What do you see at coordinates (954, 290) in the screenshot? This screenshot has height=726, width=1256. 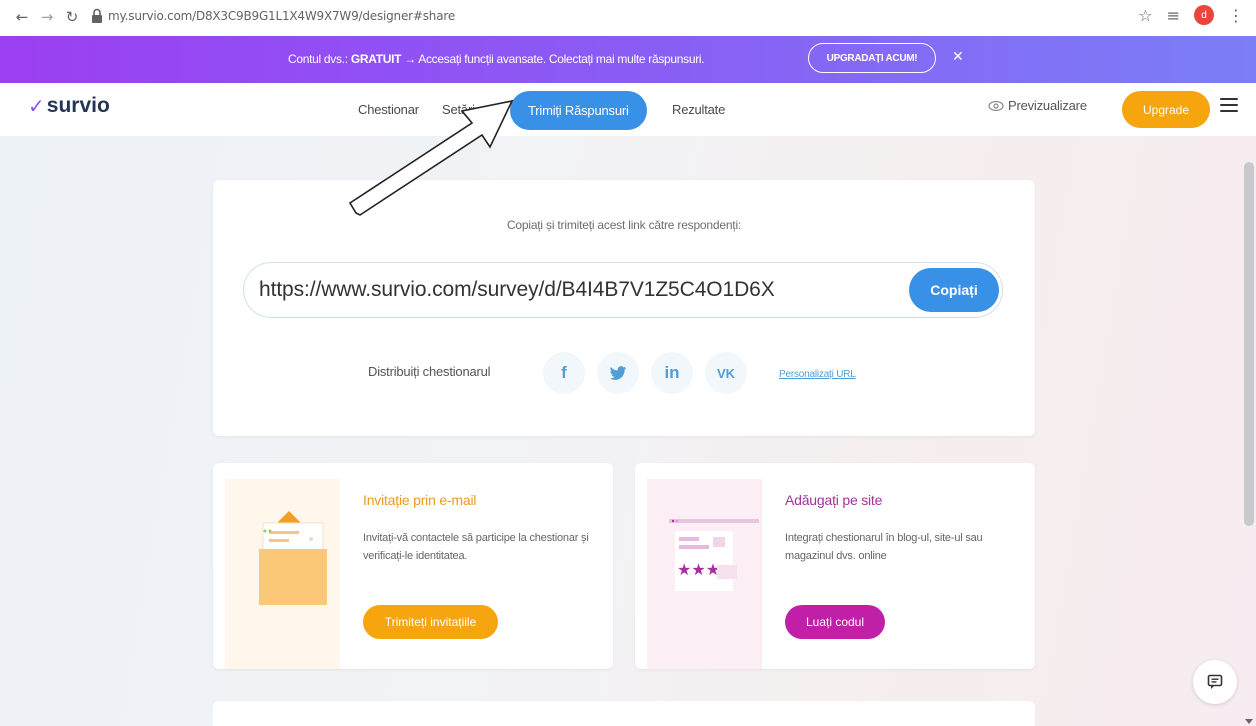 I see `copy-button: Copiați` at bounding box center [954, 290].